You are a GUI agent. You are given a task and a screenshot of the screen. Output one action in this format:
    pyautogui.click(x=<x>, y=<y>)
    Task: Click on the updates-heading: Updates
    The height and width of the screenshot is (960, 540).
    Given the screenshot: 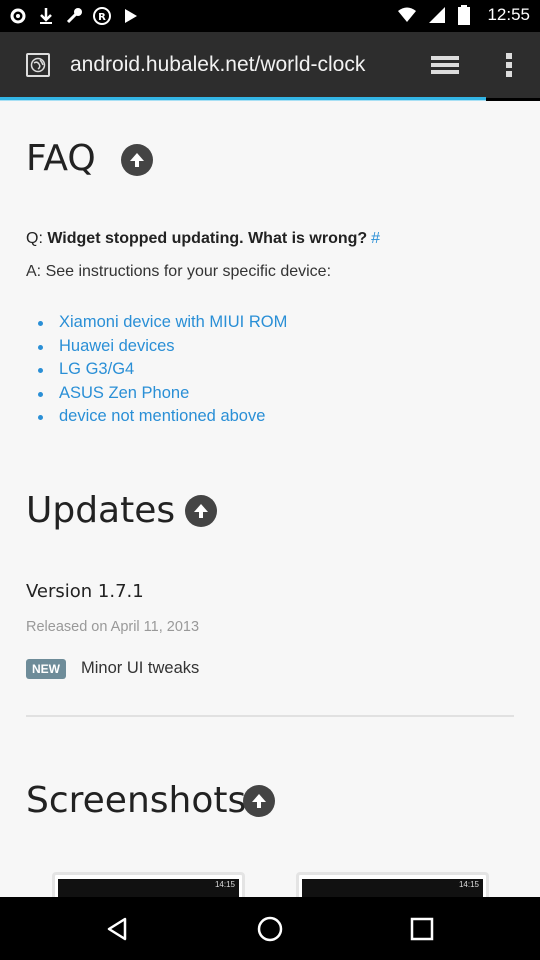 What is the action you would take?
    pyautogui.click(x=101, y=510)
    